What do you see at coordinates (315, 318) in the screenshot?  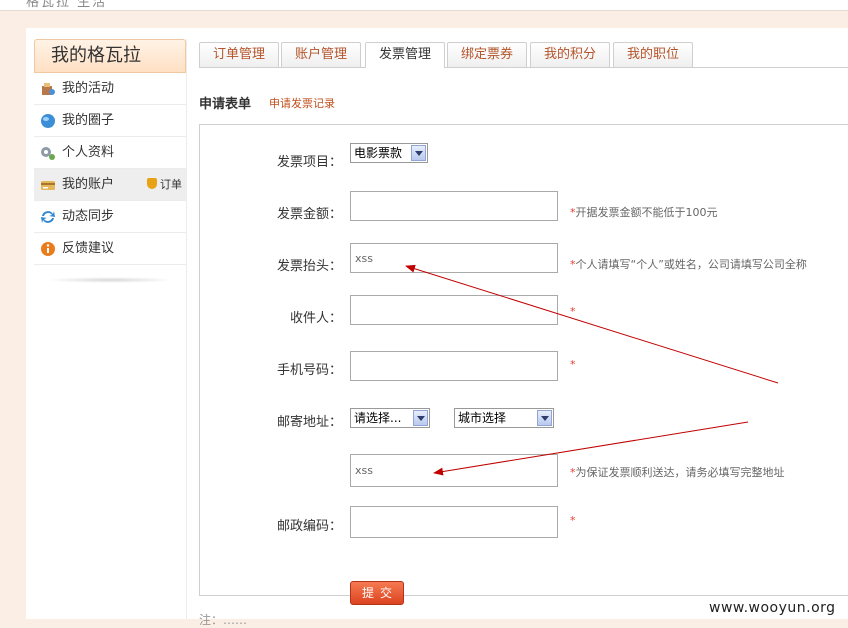 I see `receiver-label: 收件人：` at bounding box center [315, 318].